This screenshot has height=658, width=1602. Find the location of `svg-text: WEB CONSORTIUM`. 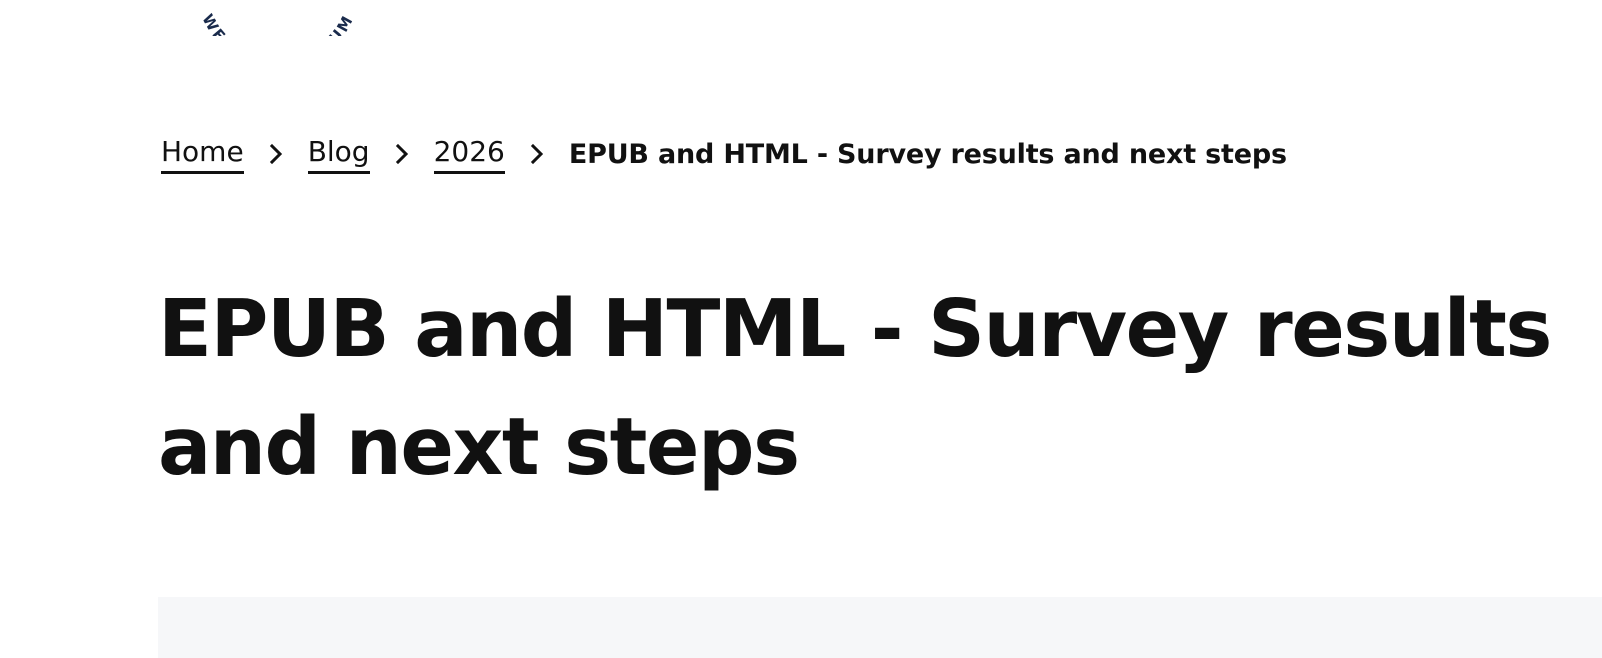

svg-text: WEB CONSORTIUM is located at coordinates (277, 23).